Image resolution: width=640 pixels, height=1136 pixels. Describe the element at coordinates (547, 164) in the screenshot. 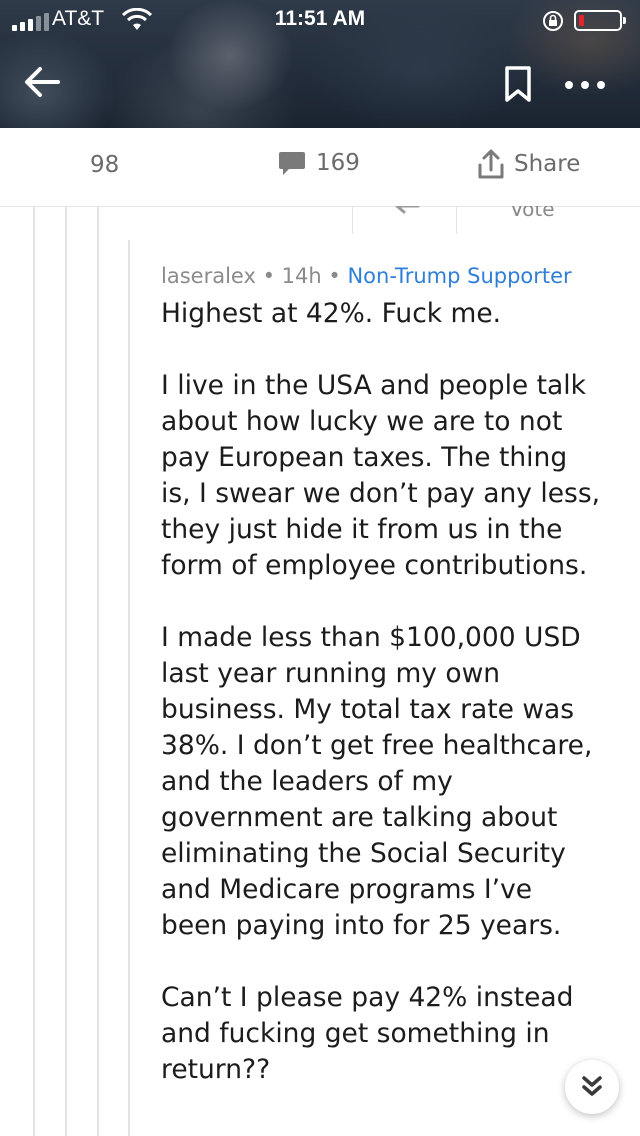

I see `share-label: Share` at that location.